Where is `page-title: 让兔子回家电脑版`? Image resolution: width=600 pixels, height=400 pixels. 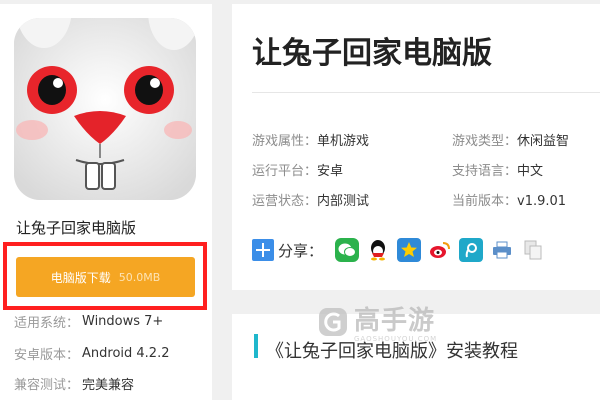
page-title: 让兔子回家电脑版 is located at coordinates (372, 53).